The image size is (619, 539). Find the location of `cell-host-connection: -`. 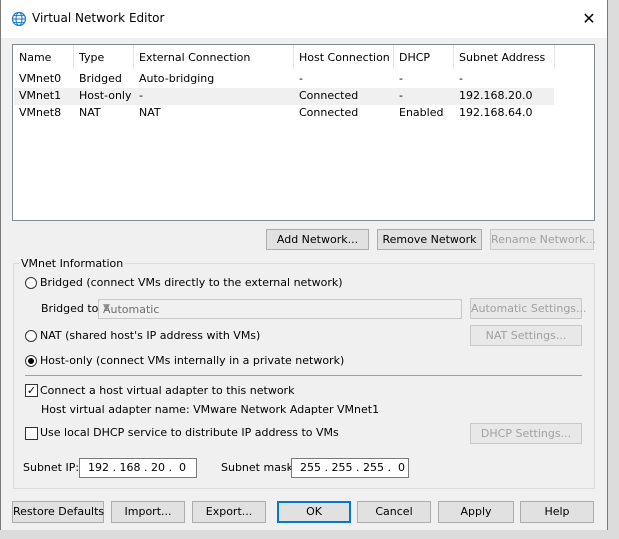

cell-host-connection: - is located at coordinates (301, 78).